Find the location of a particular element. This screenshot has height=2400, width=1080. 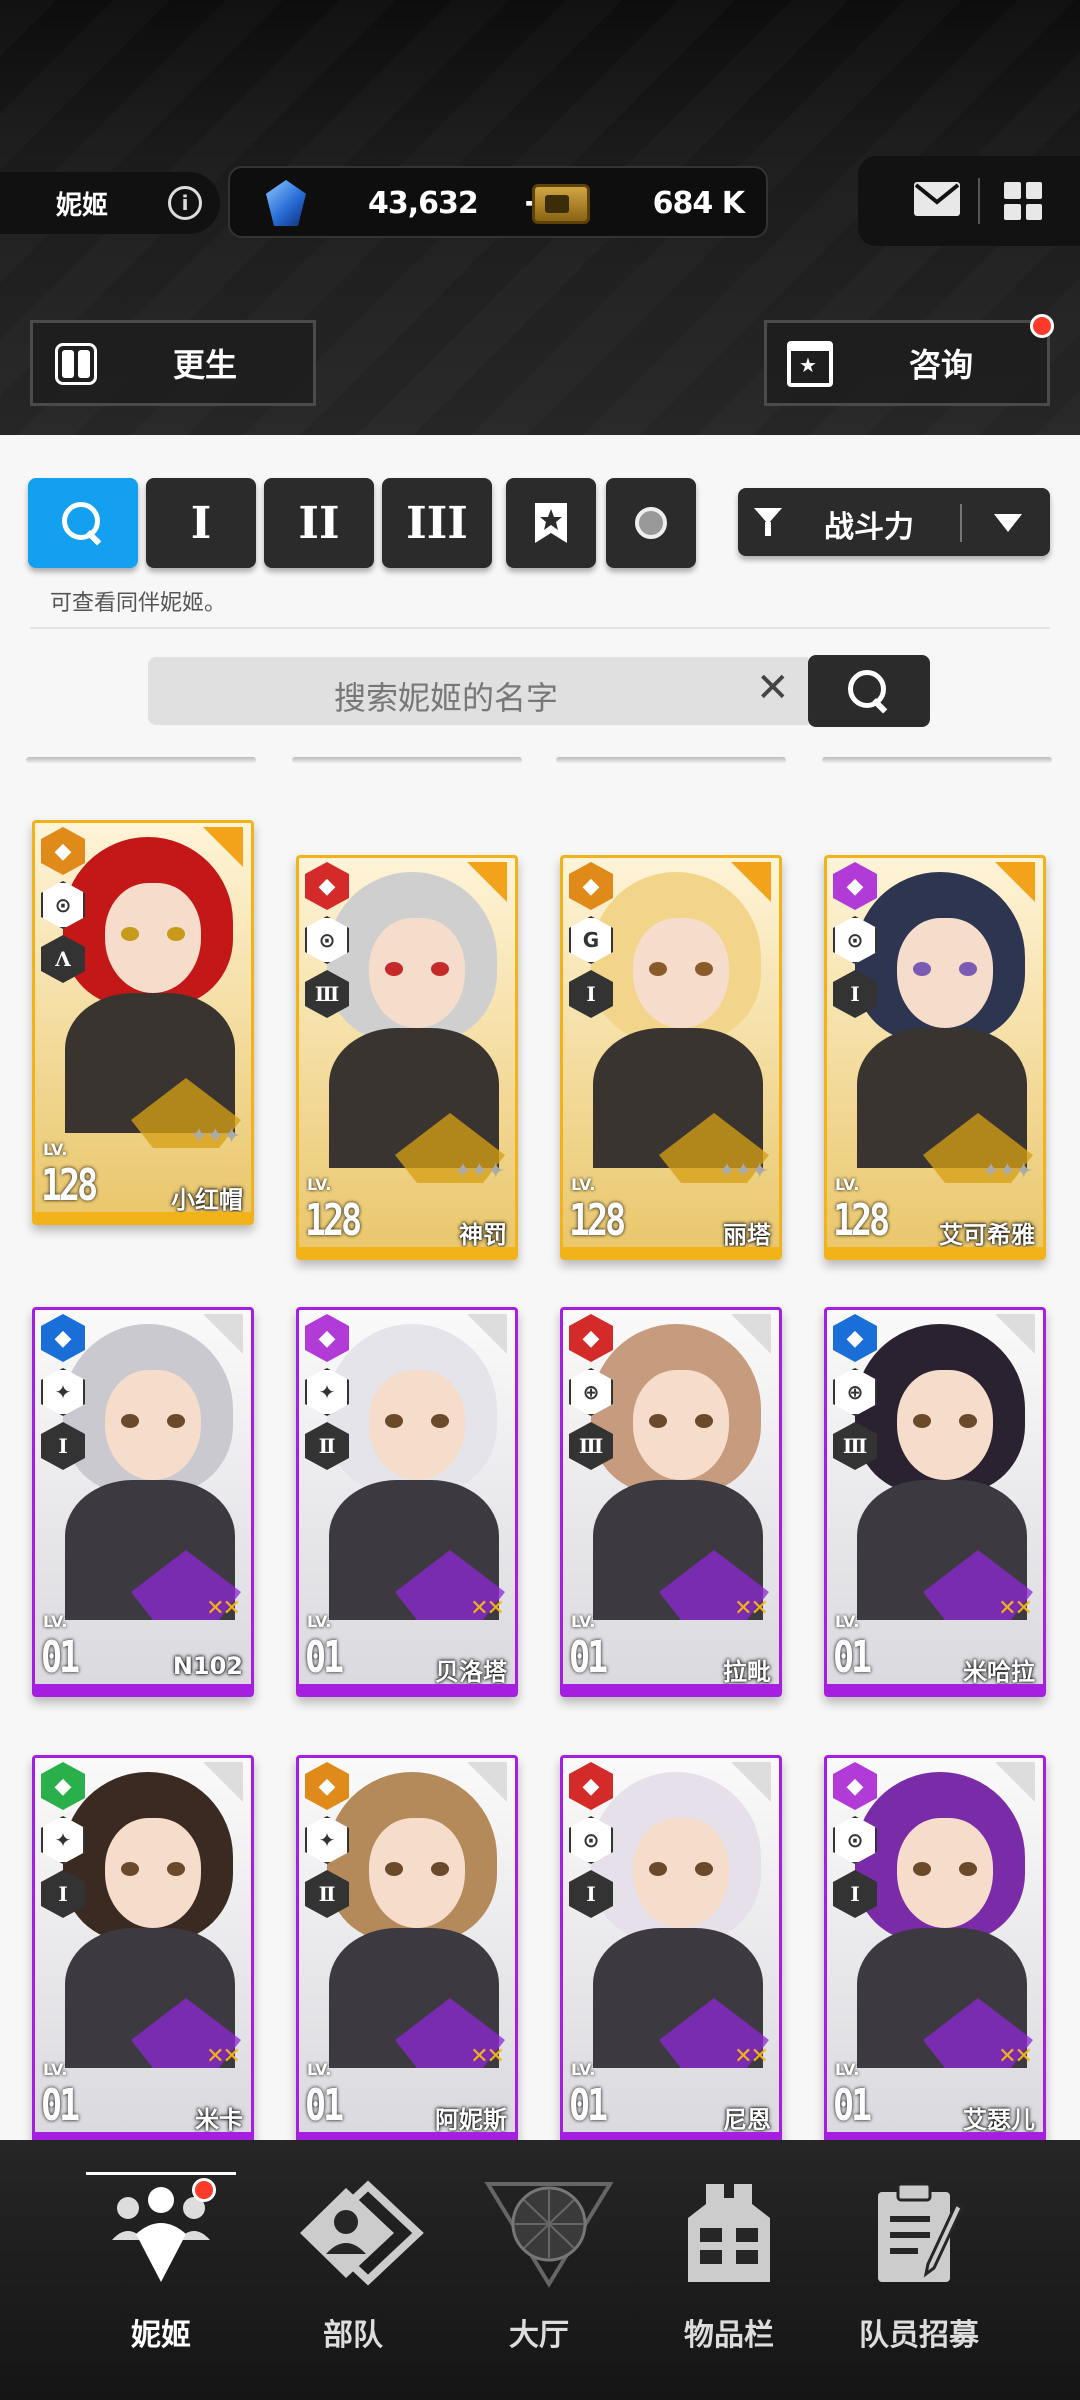

search-placeholder: 搜索妮姬的名字 is located at coordinates (446, 698).